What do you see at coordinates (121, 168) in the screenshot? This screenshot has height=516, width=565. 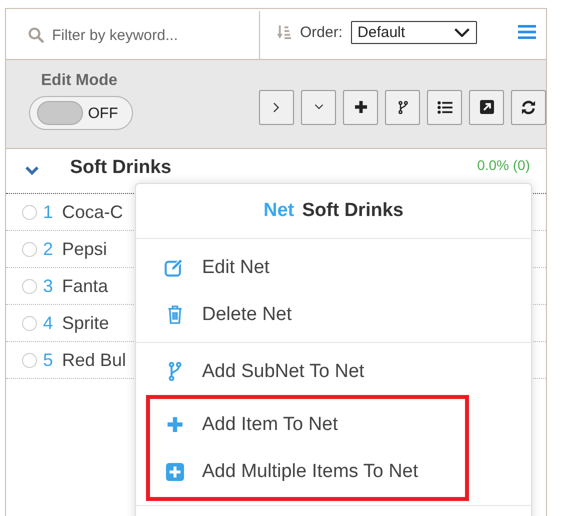 I see `category-name: Soft Drinks` at bounding box center [121, 168].